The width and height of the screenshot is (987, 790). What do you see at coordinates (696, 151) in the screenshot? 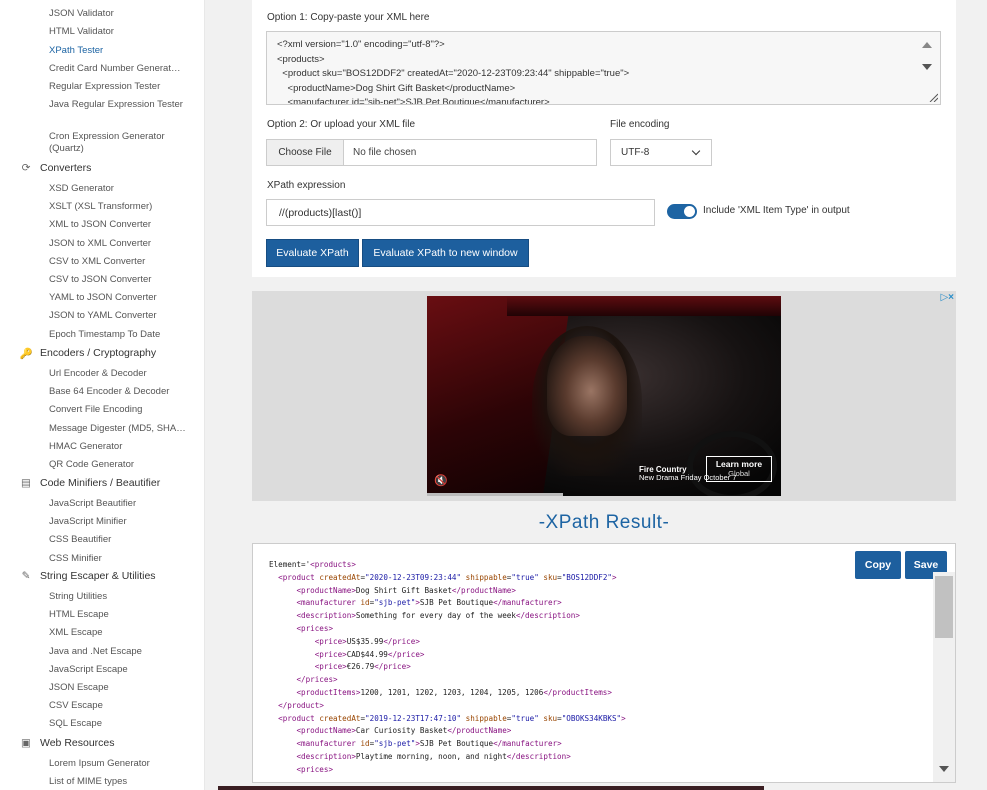
I see `chevron-down-icon` at bounding box center [696, 151].